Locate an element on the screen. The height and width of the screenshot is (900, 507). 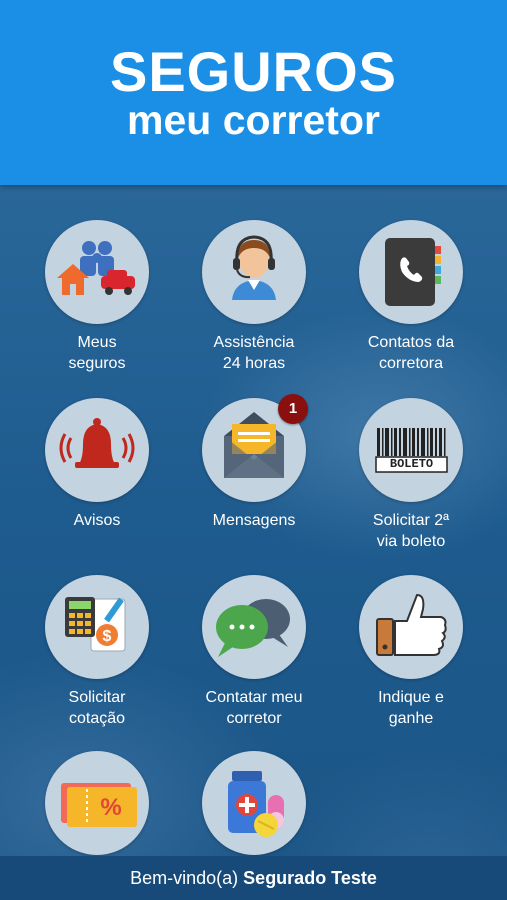
chat-bubbles-icon is located at coordinates (254, 627).